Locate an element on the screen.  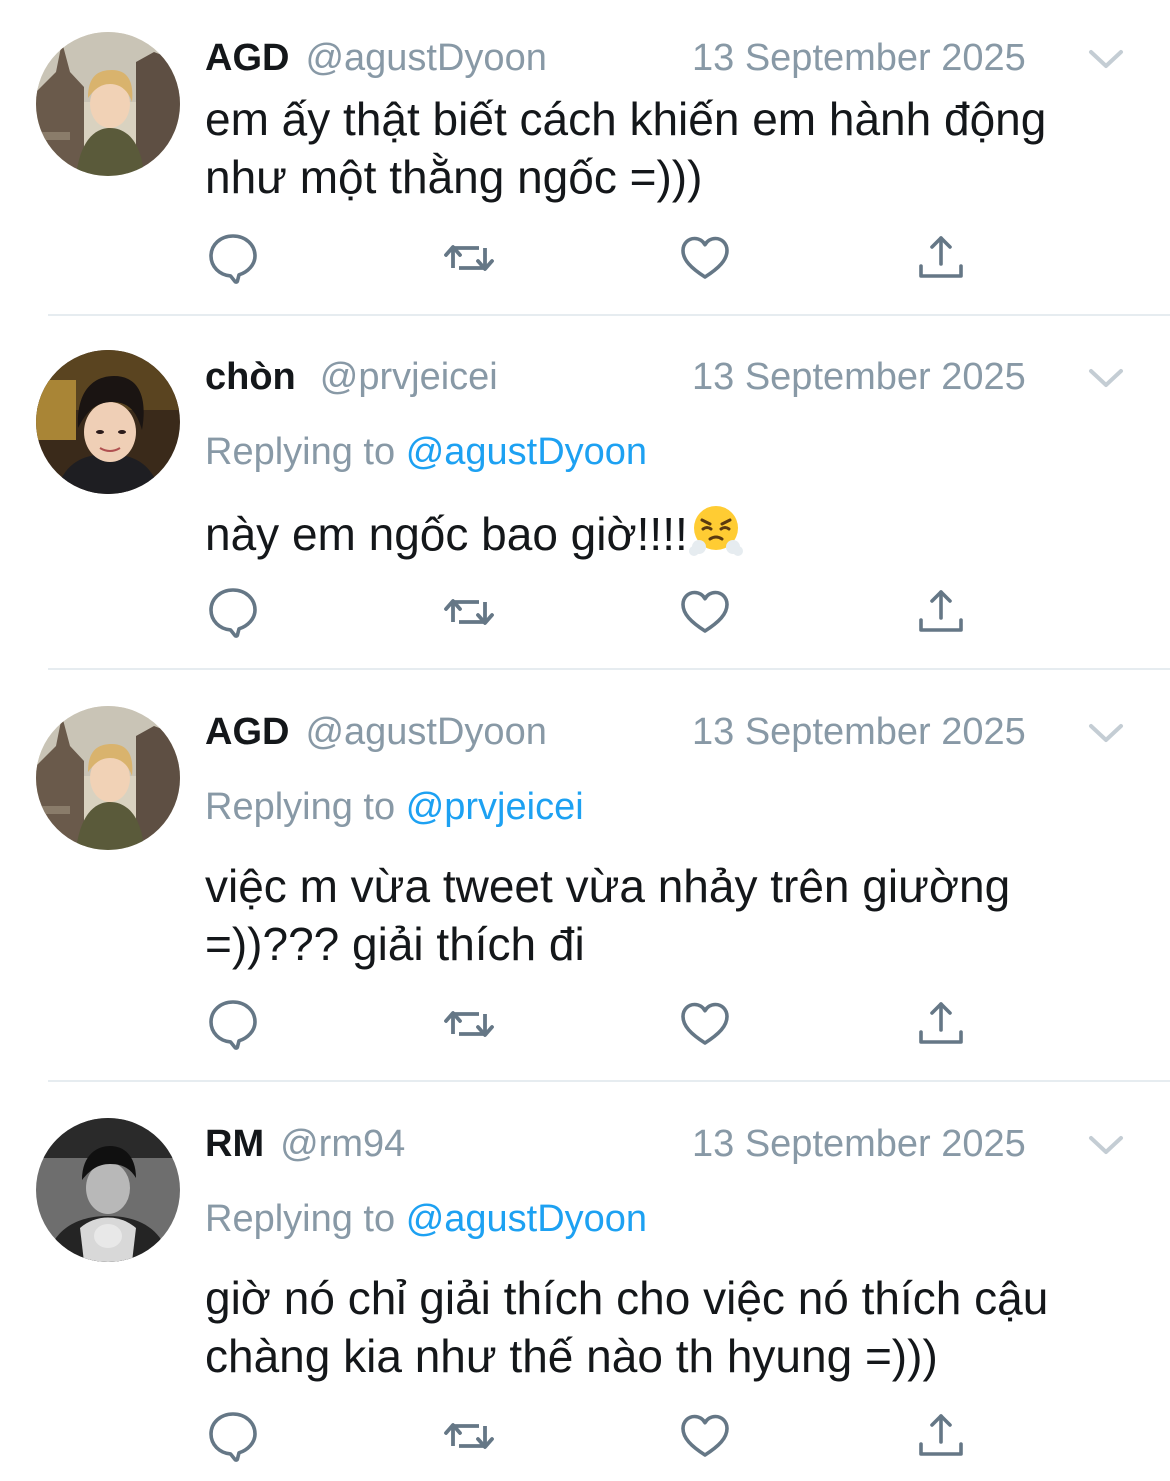
display-name: chòn @prvjeicei is located at coordinates (351, 377).